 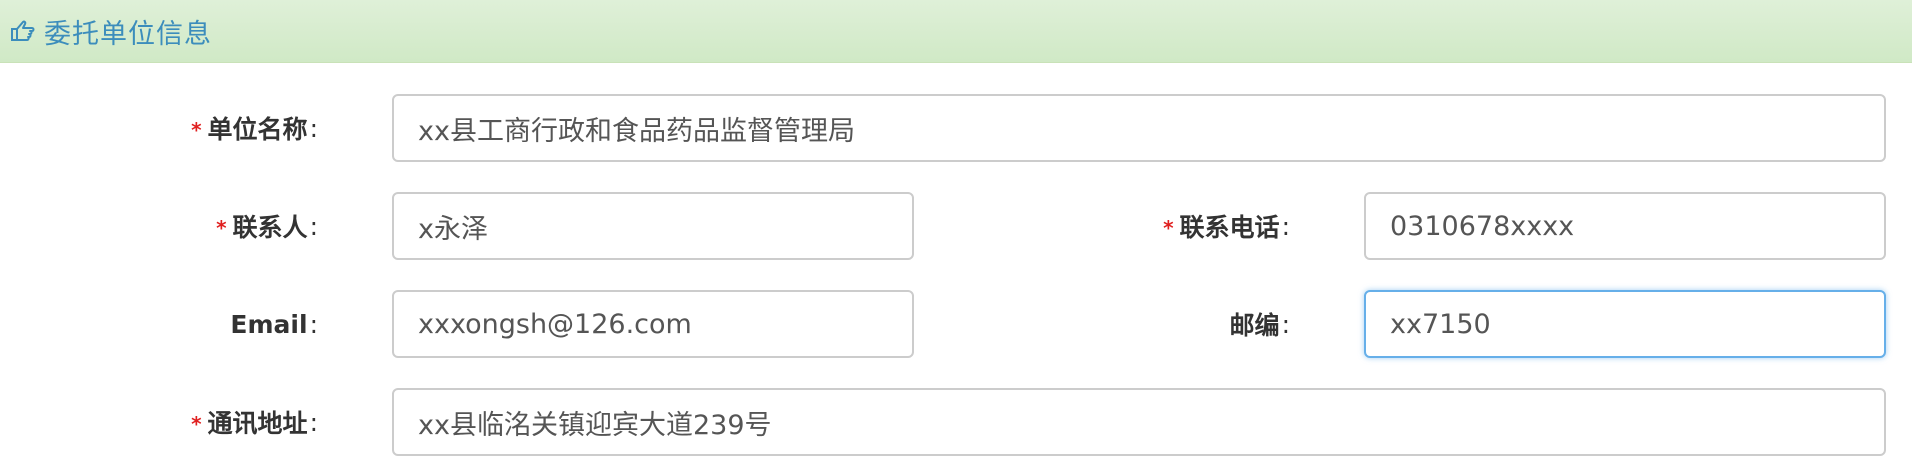 I want to click on email-label: Email :, so click(x=274, y=324).